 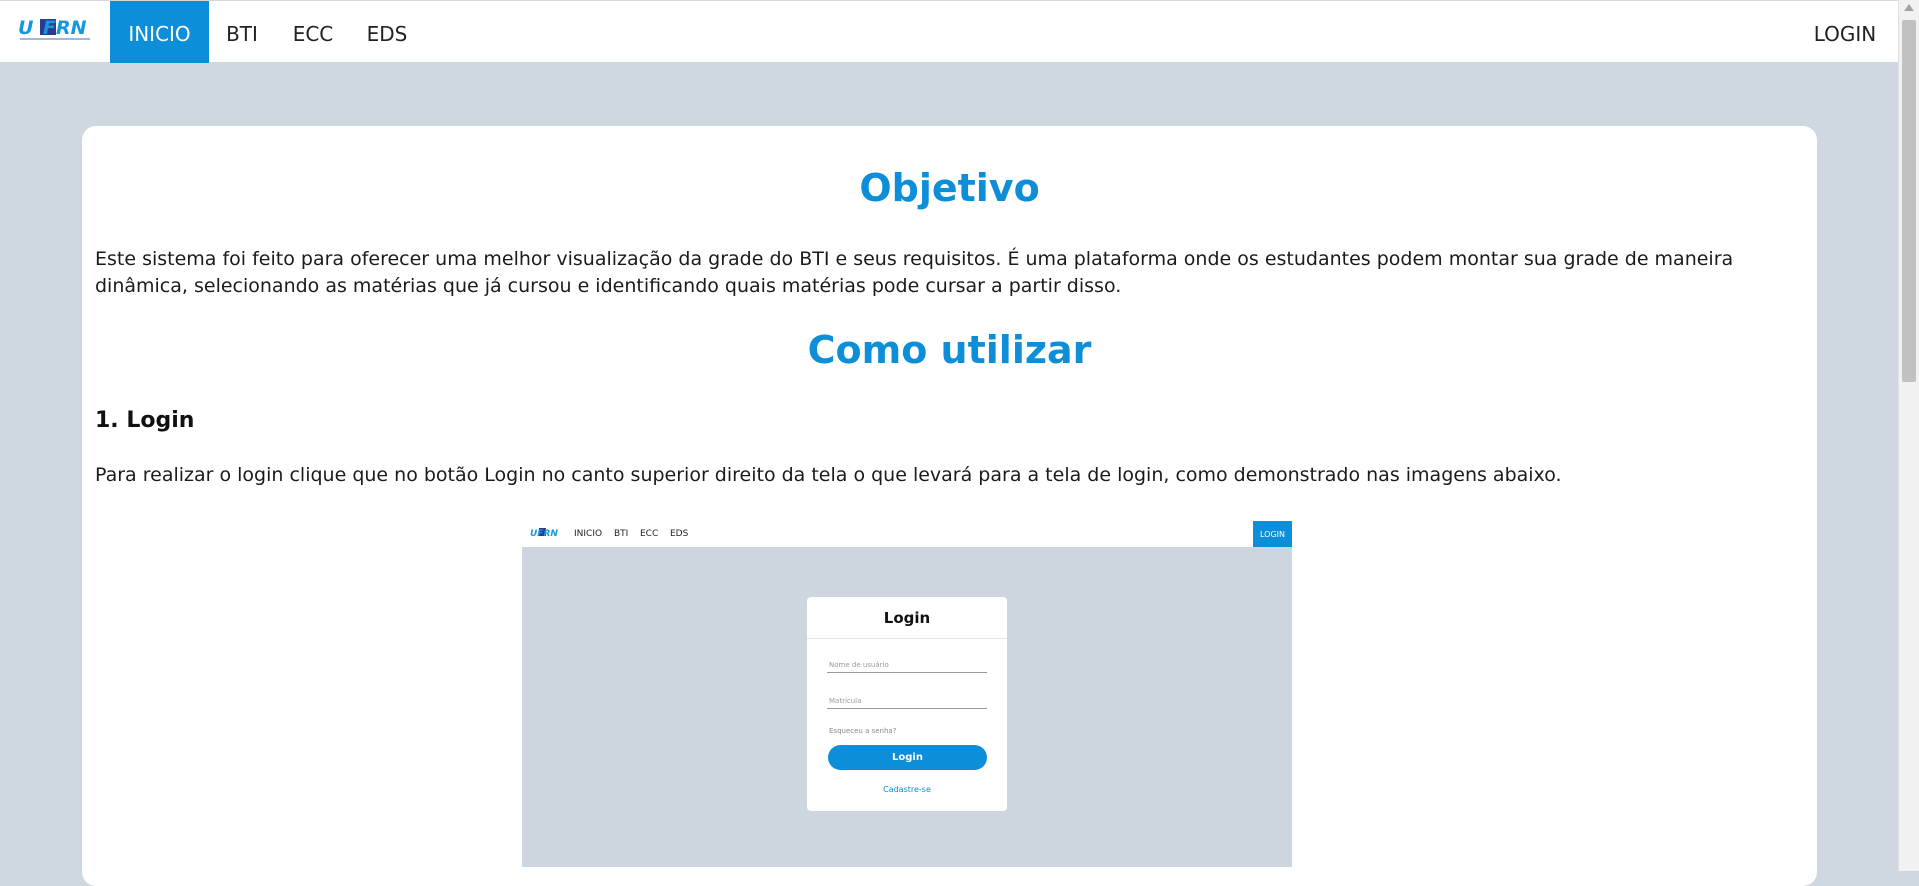 I want to click on screenshot-login-title: Login, so click(x=907, y=618).